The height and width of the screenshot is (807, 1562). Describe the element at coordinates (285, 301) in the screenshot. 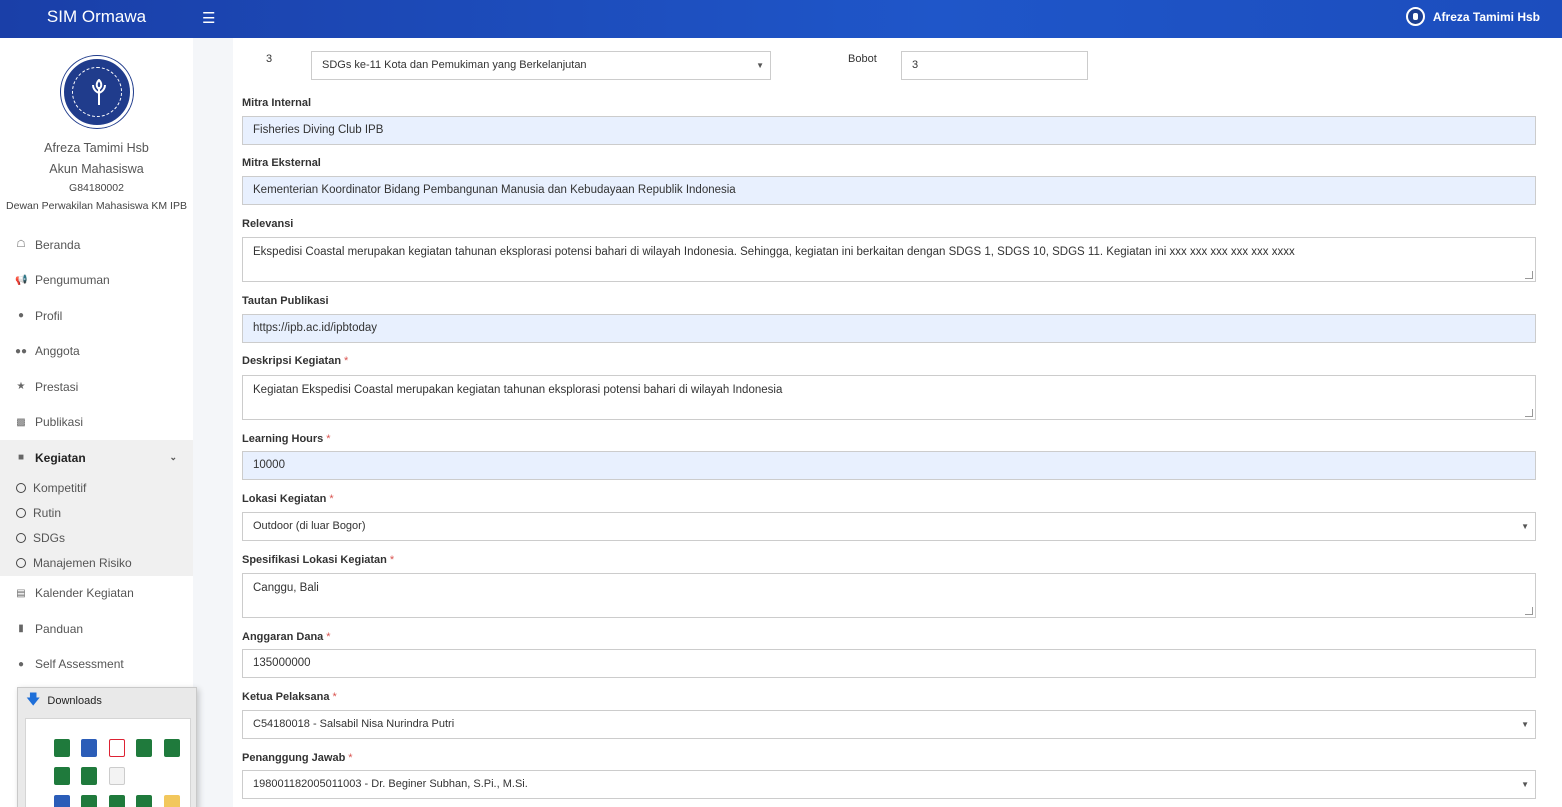

I see `label-text: Tautan Publikasi` at that location.